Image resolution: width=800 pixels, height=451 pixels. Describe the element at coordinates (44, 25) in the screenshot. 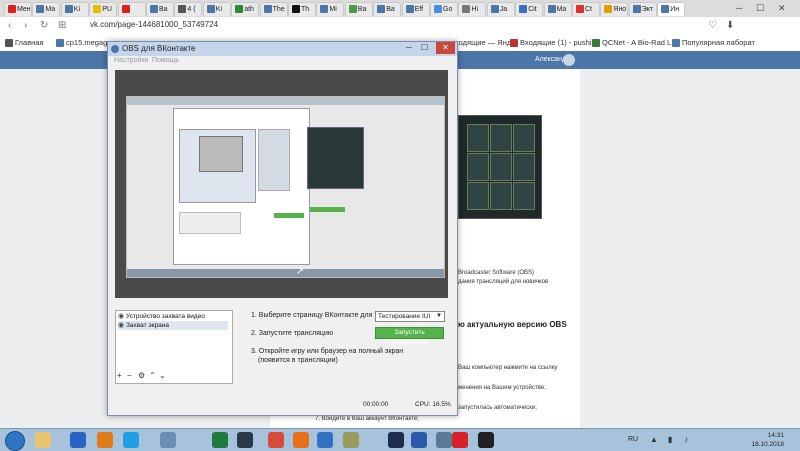

I see `reload-icon: ↻` at that location.